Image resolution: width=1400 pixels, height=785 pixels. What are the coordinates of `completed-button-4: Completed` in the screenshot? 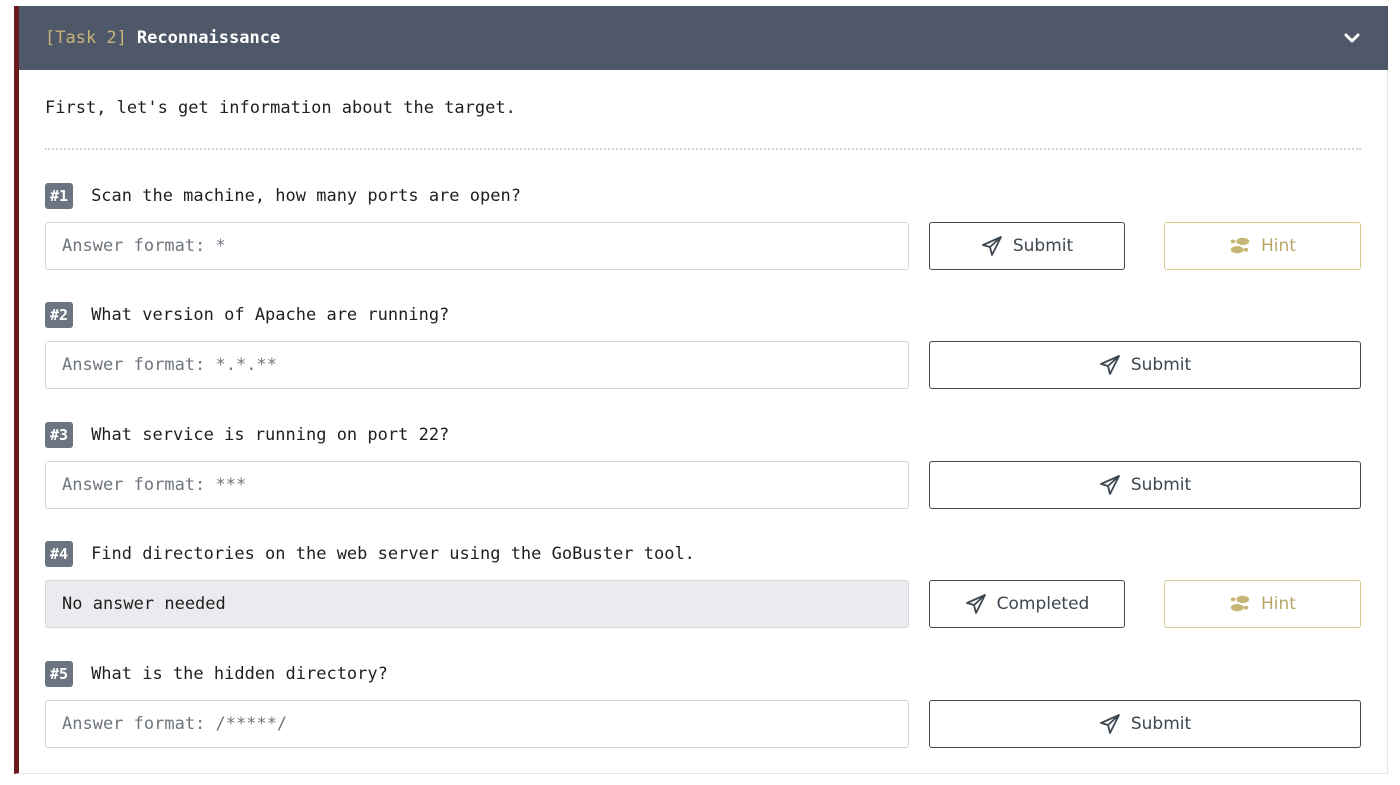 It's located at (1027, 604).